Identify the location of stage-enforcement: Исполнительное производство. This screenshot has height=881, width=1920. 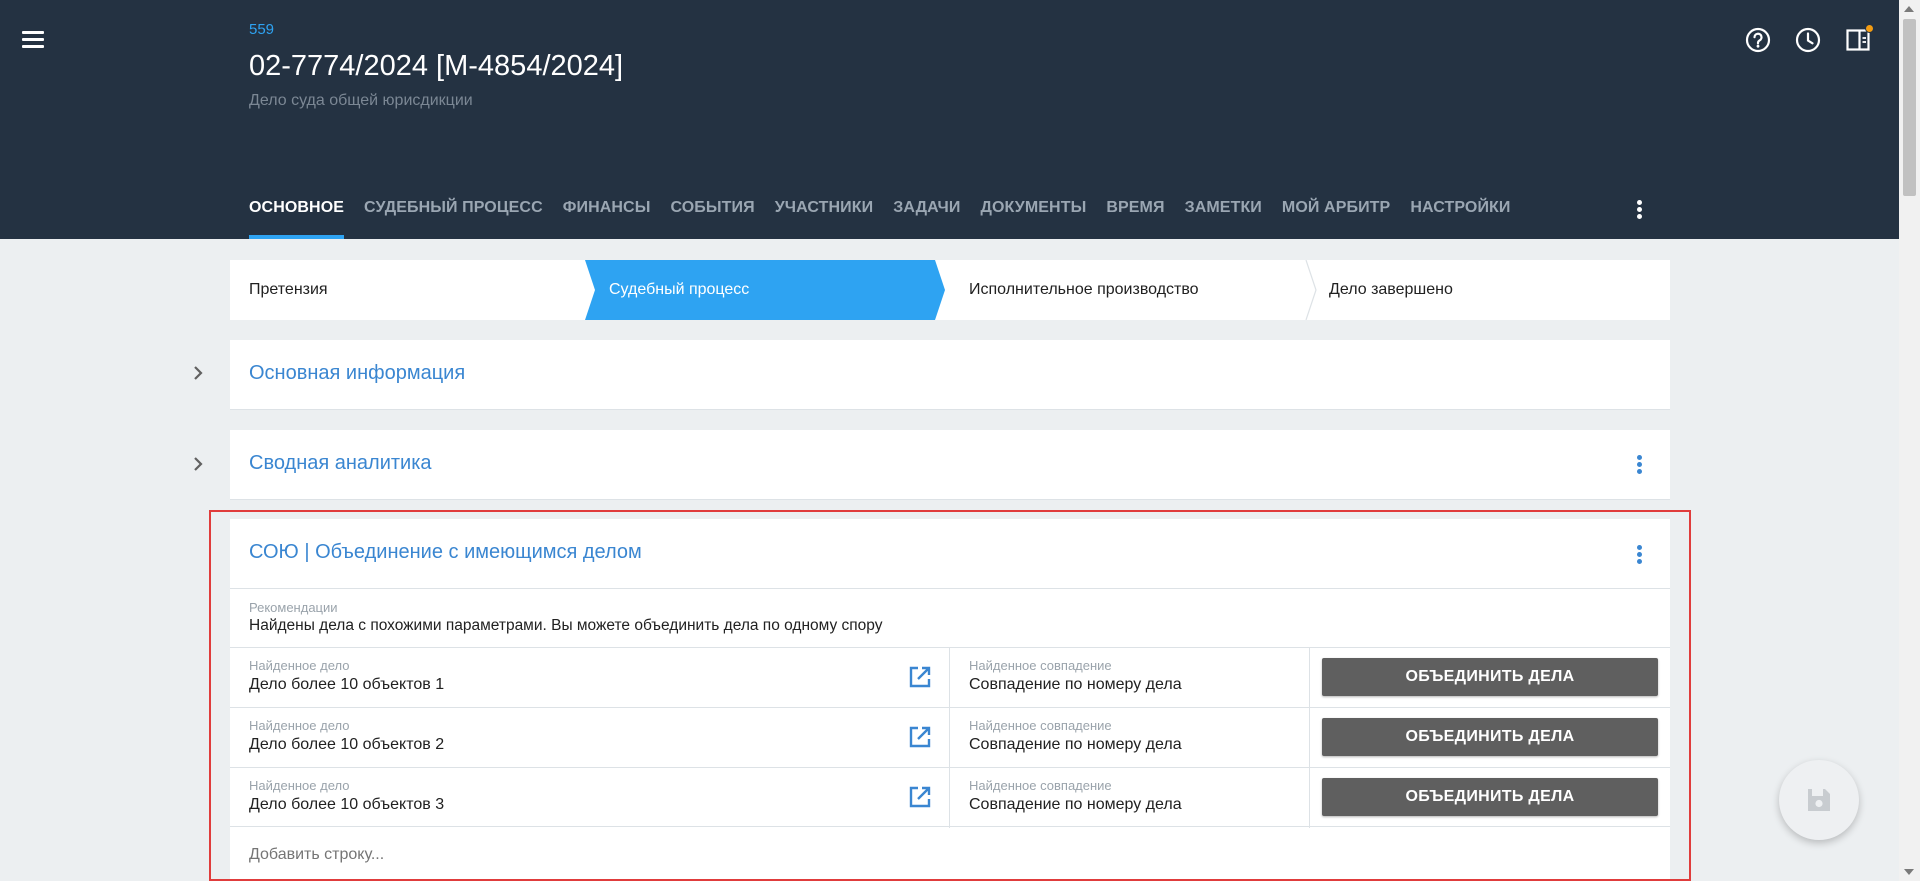
(1134, 290).